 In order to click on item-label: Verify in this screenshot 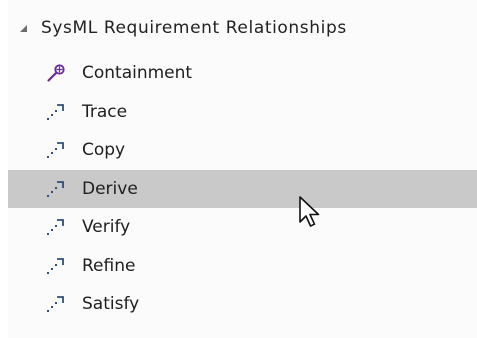, I will do `click(106, 227)`.